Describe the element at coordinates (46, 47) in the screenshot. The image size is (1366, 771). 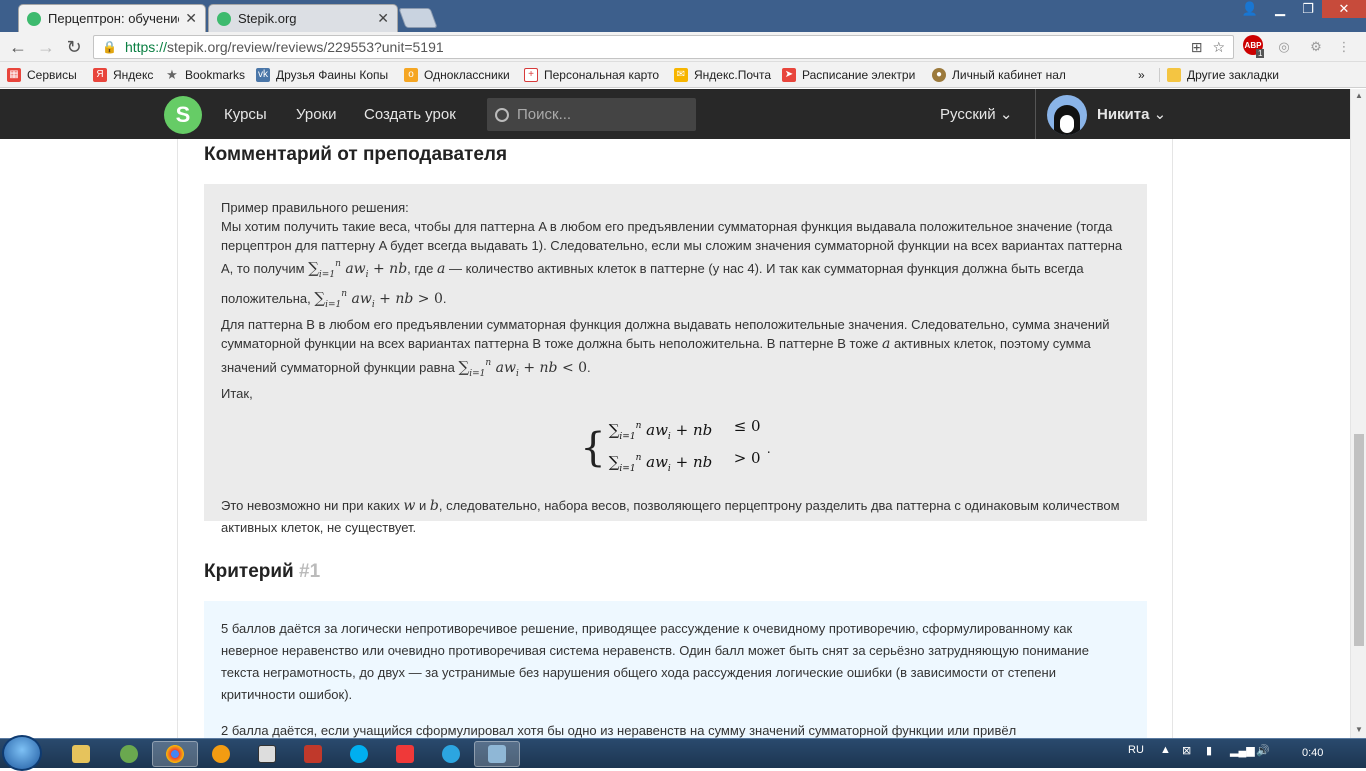
I see `forward-arrow-icon: →` at that location.